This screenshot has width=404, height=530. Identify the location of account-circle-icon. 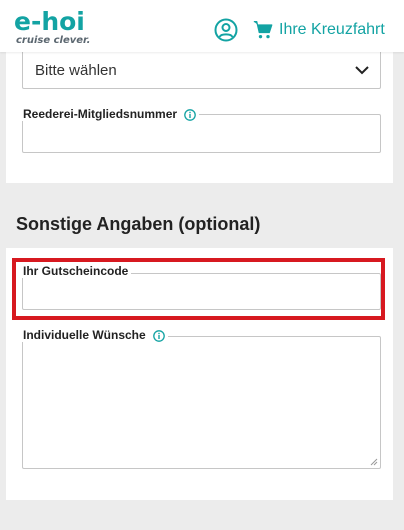
(226, 30).